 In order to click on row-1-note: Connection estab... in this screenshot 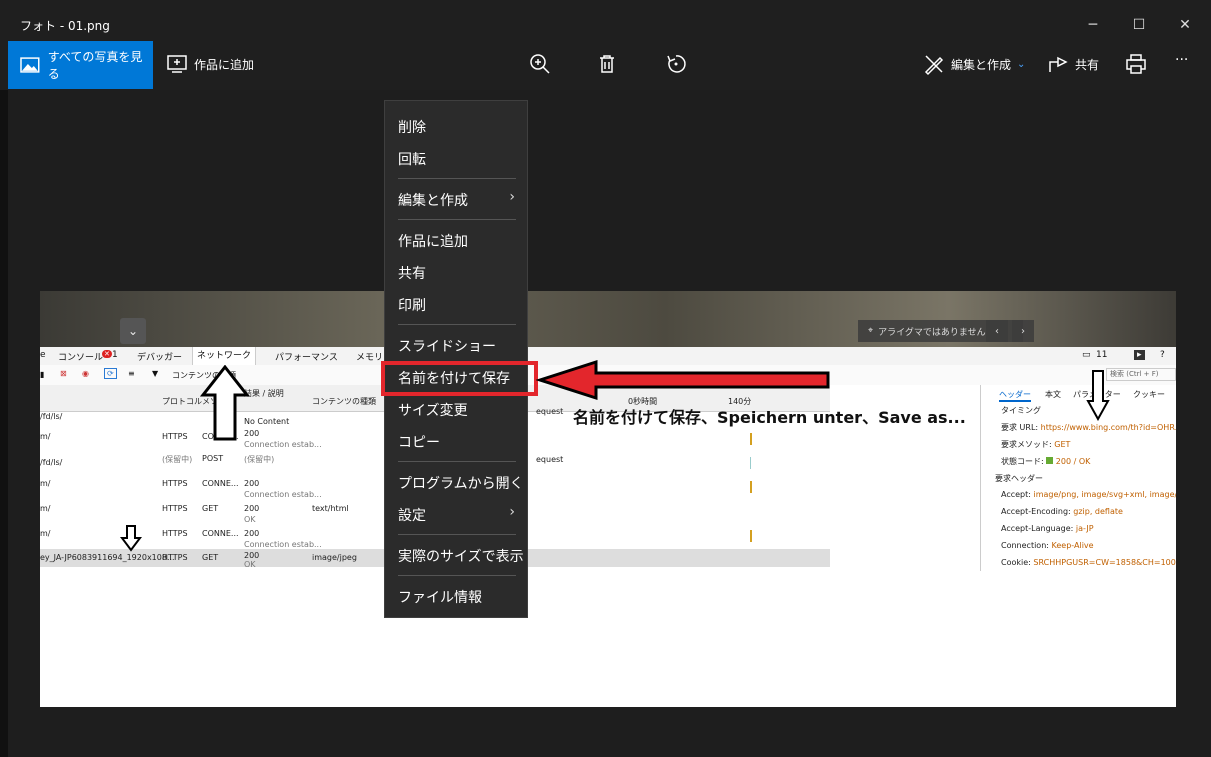, I will do `click(283, 444)`.